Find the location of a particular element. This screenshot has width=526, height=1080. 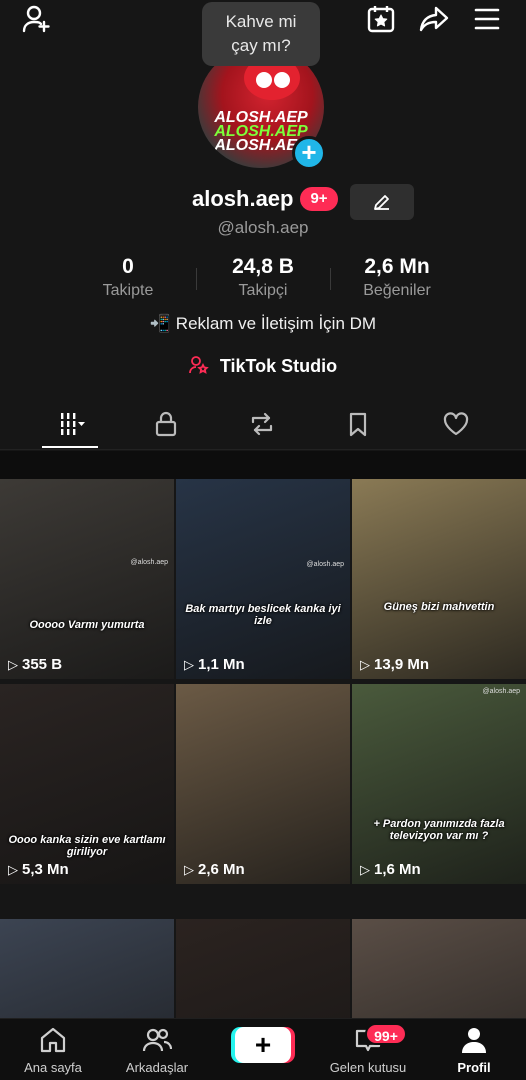

bookmark-icon is located at coordinates (358, 424).